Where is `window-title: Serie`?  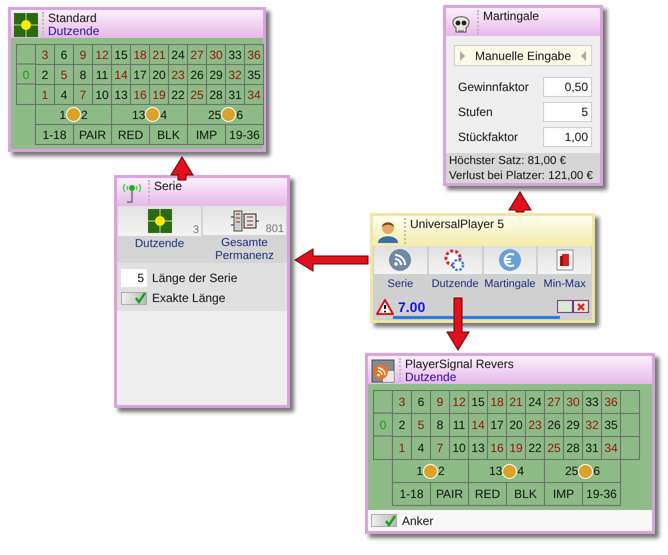
window-title: Serie is located at coordinates (168, 186).